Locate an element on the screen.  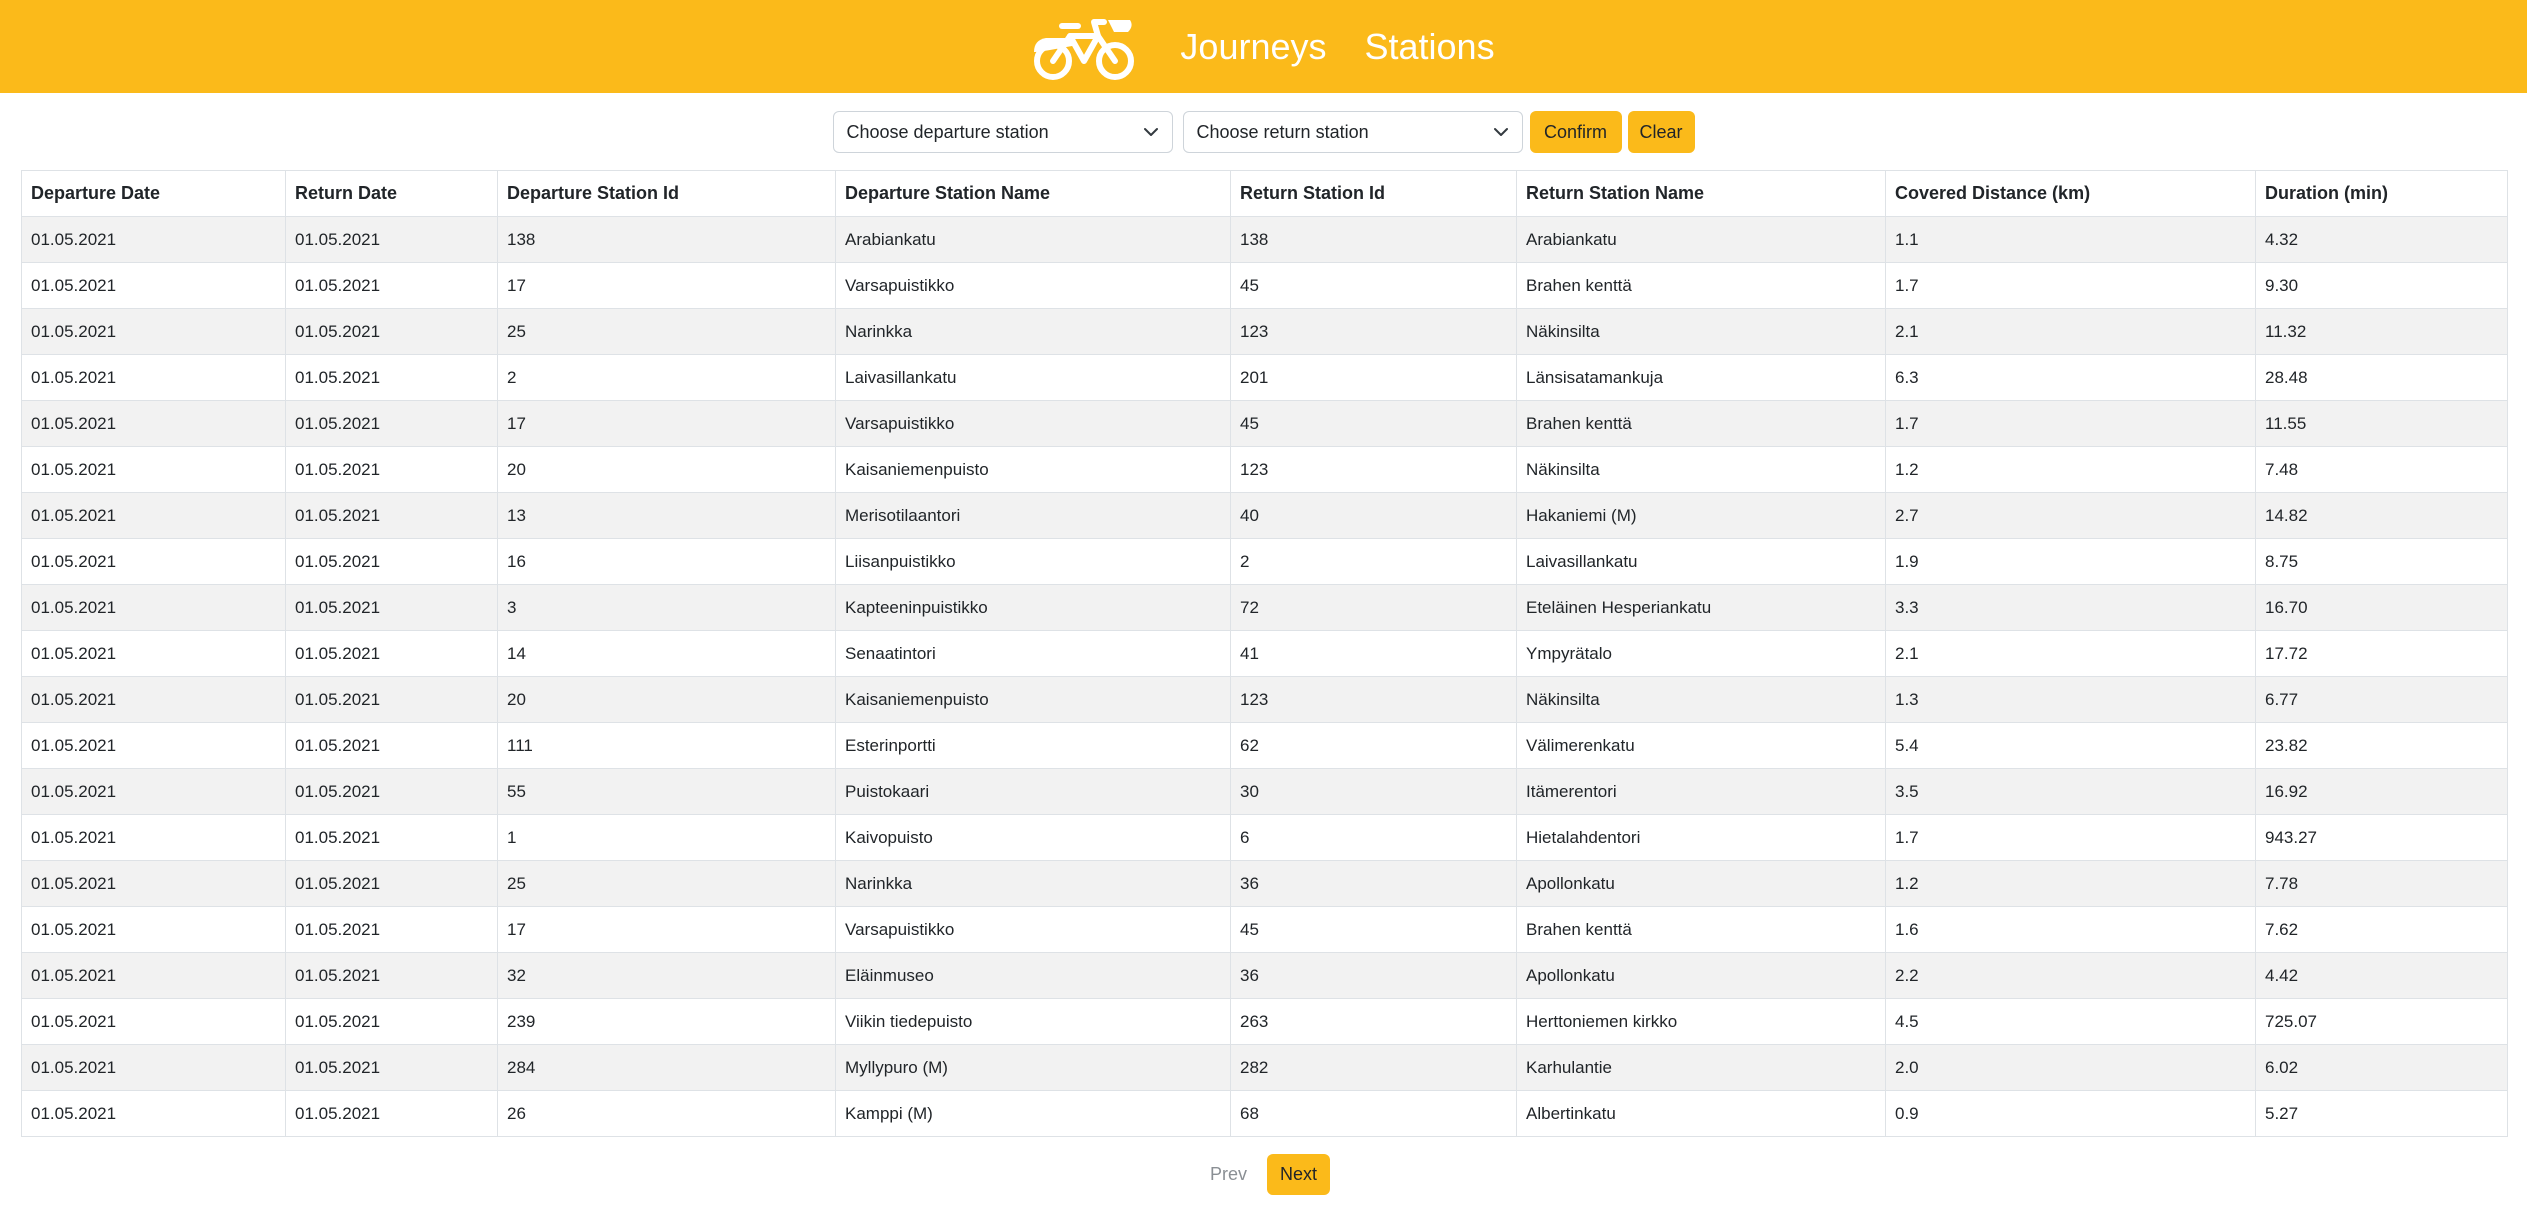
cell-departure-station-name: Puistokaari is located at coordinates (1033, 791).